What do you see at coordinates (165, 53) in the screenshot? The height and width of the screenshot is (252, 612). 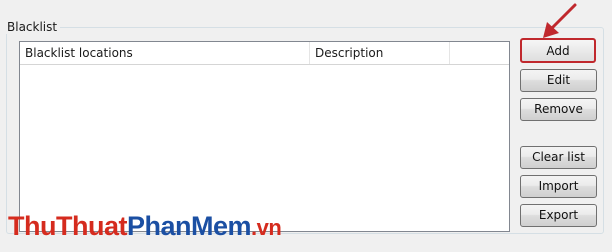 I see `column-header-blacklist-locations: Blacklist locations` at bounding box center [165, 53].